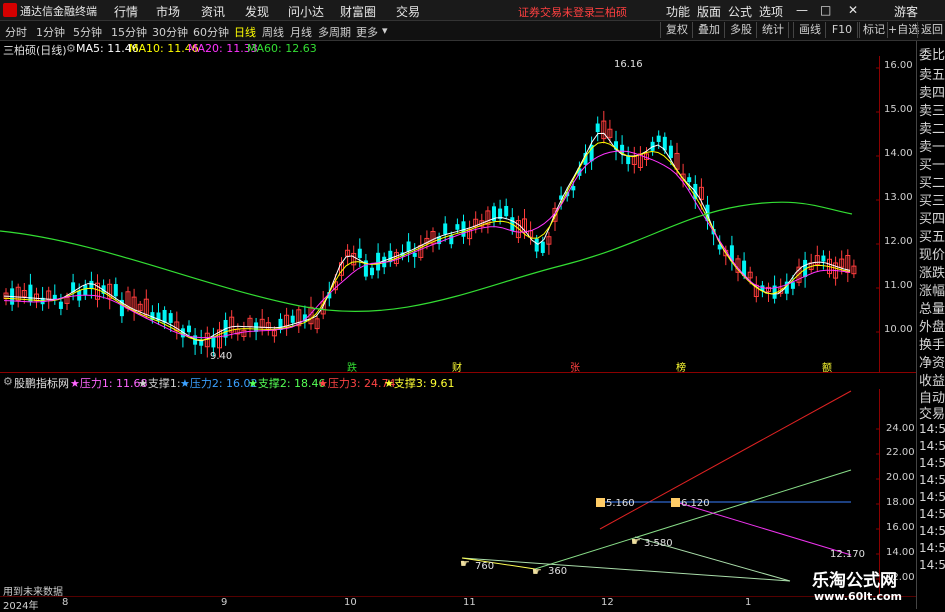  Describe the element at coordinates (245, 32) in the screenshot. I see `period-daily: 日线` at that location.